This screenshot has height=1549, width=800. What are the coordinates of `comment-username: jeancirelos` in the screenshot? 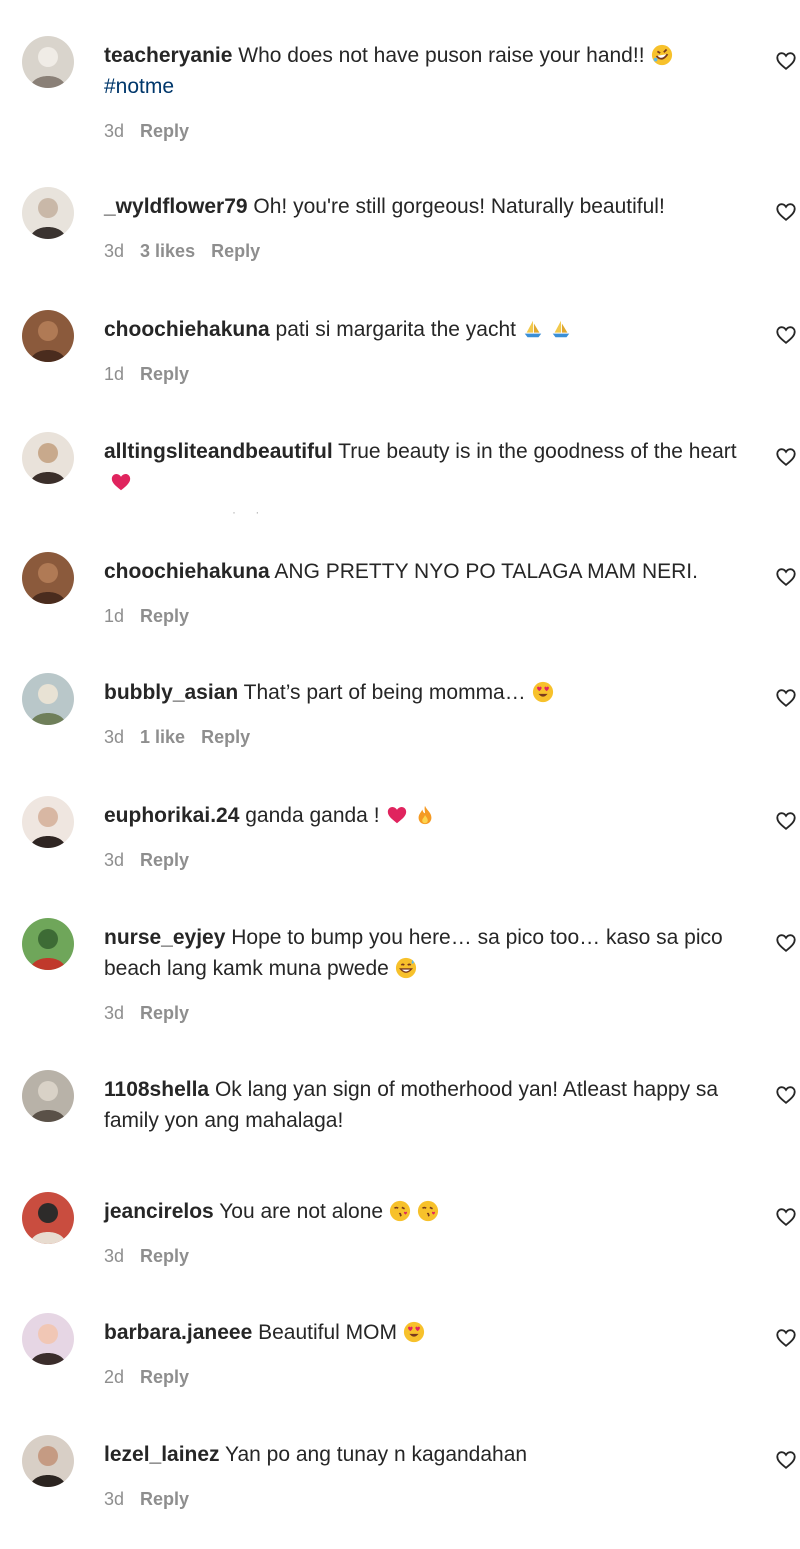 It's located at (159, 1211).